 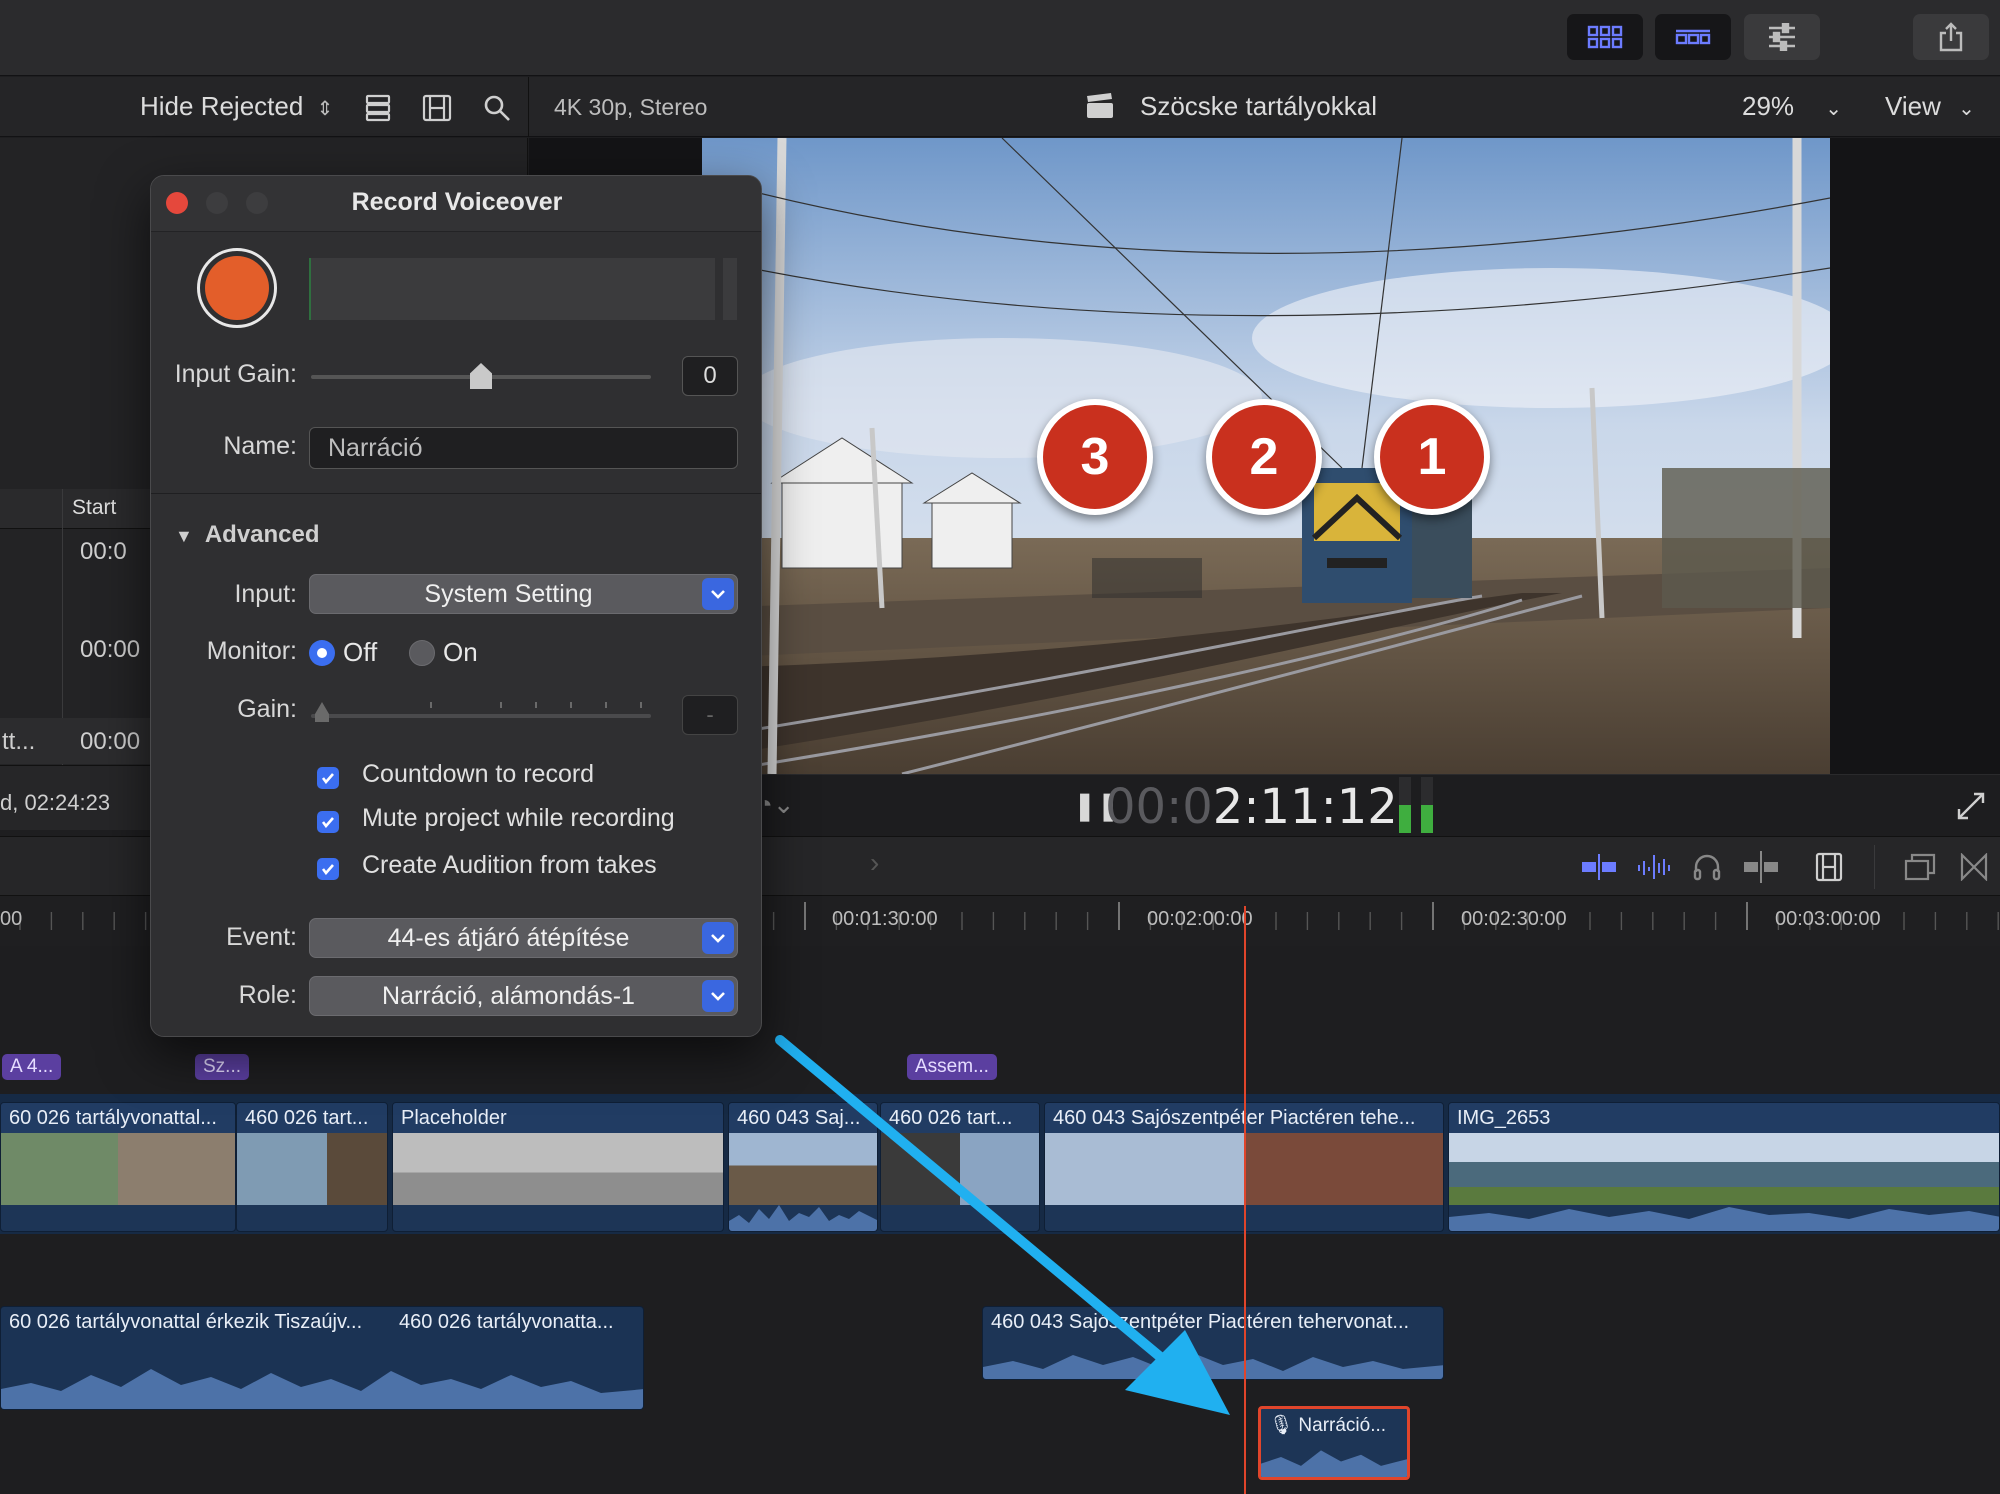 What do you see at coordinates (1514, 919) in the screenshot?
I see `ruler-label: 00:02:30:00` at bounding box center [1514, 919].